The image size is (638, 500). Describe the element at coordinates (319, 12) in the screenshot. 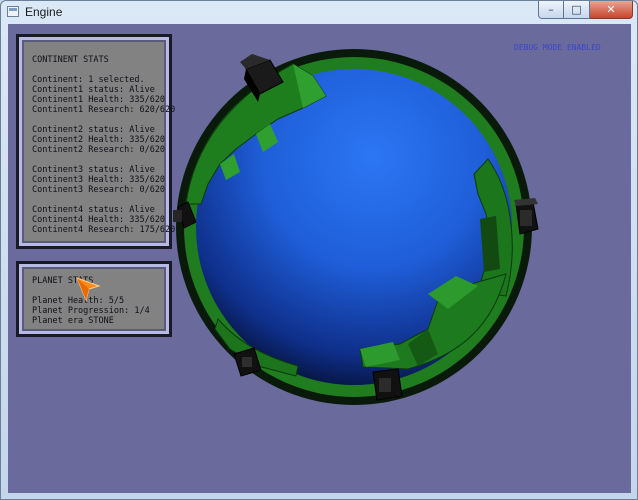

I see `title-bar: Engine – □ ✕` at that location.